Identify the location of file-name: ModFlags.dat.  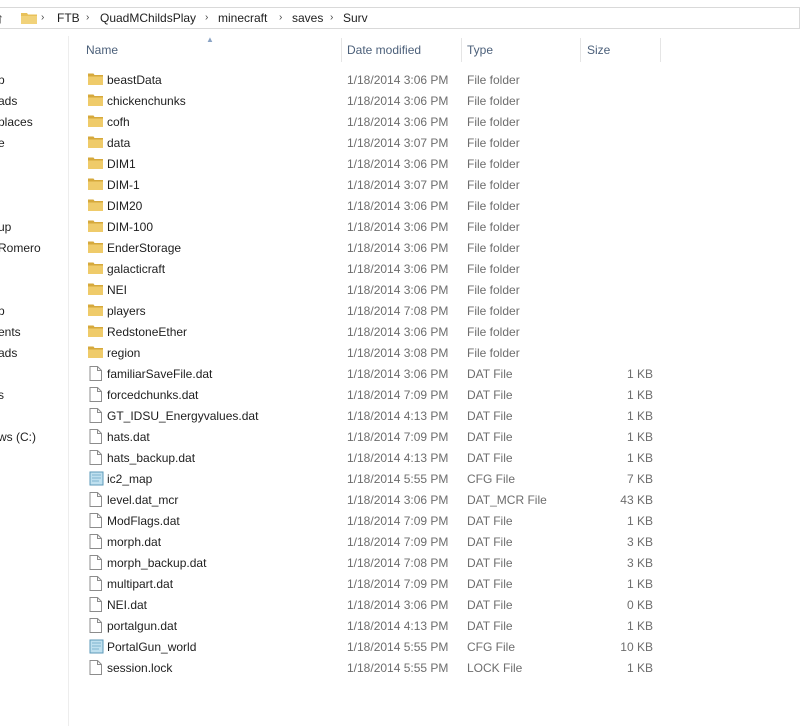
(143, 521).